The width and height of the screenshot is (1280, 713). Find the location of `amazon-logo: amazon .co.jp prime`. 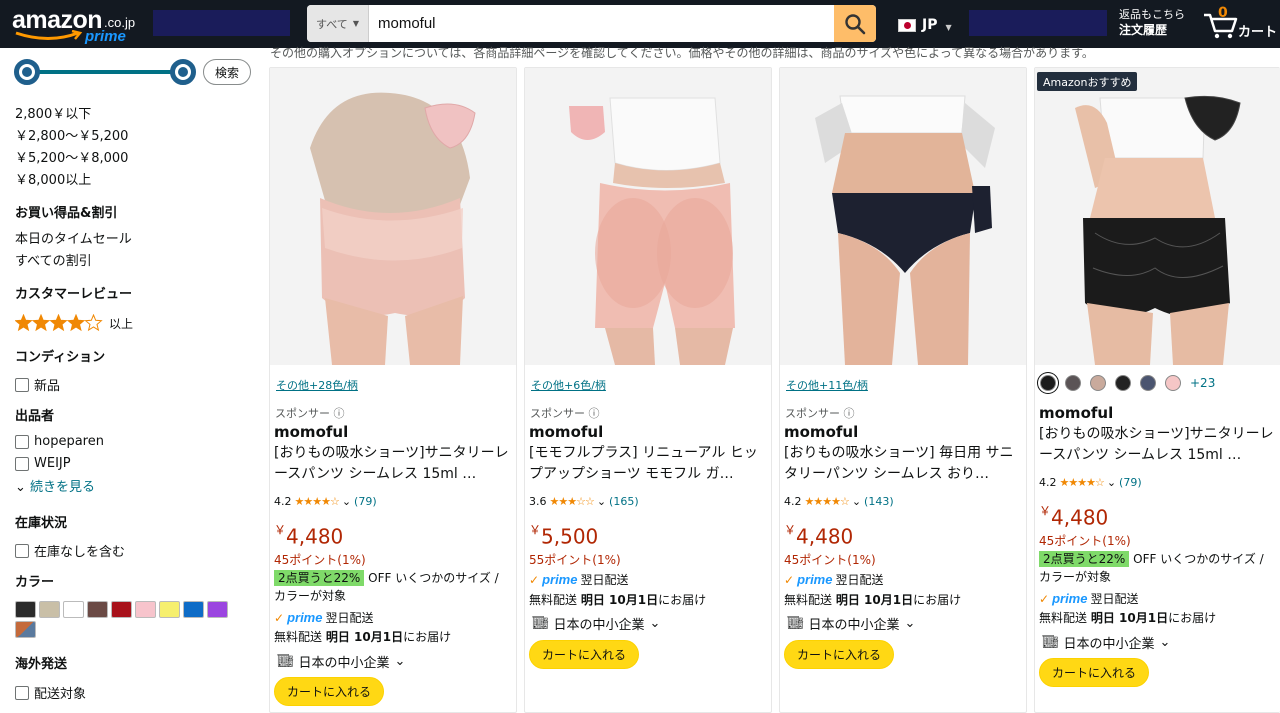

amazon-logo: amazon .co.jp prime is located at coordinates (77, 25).